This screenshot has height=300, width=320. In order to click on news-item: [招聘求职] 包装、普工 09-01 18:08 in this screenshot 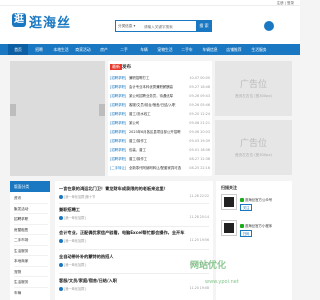, I will do `click(160, 150)`.